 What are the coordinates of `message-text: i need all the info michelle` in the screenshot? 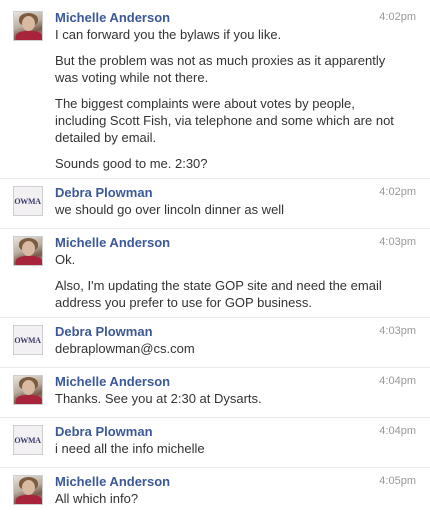 It's located at (130, 448).